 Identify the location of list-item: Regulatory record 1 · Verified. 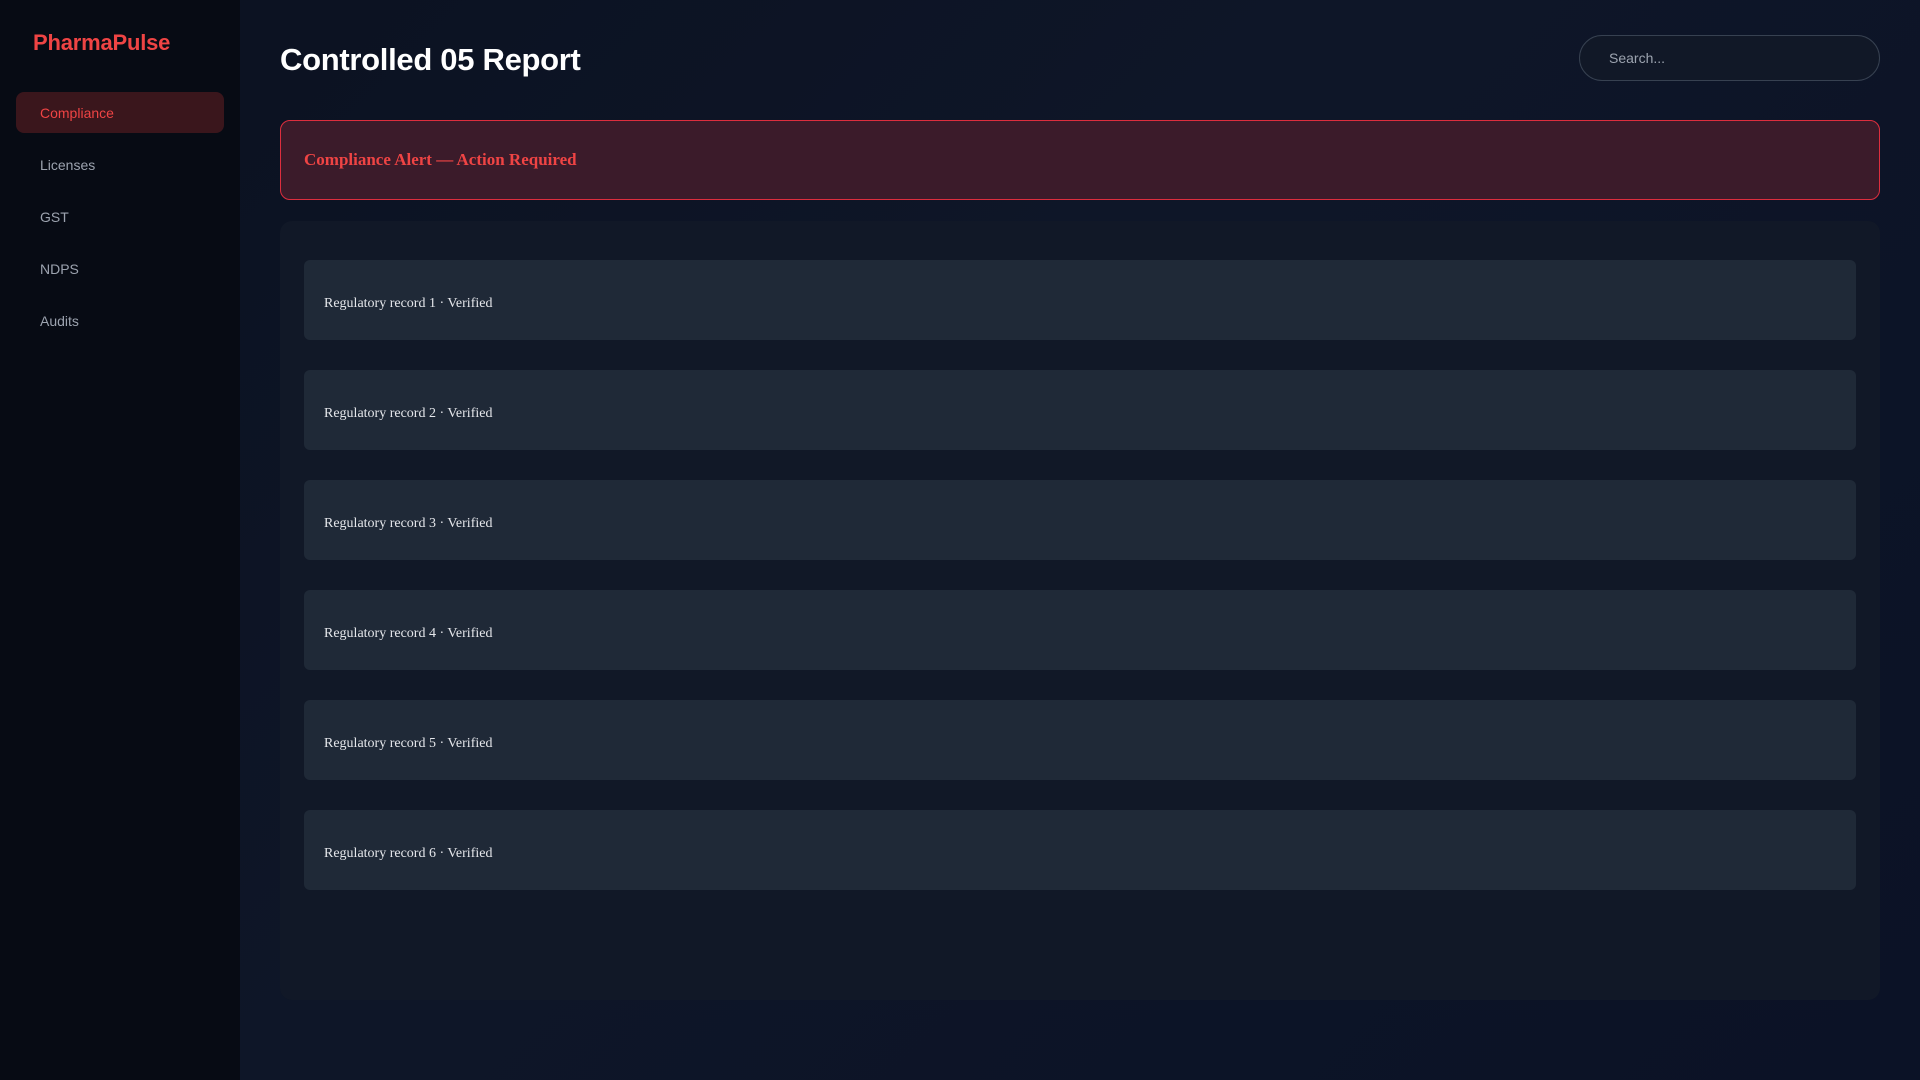
(1080, 300).